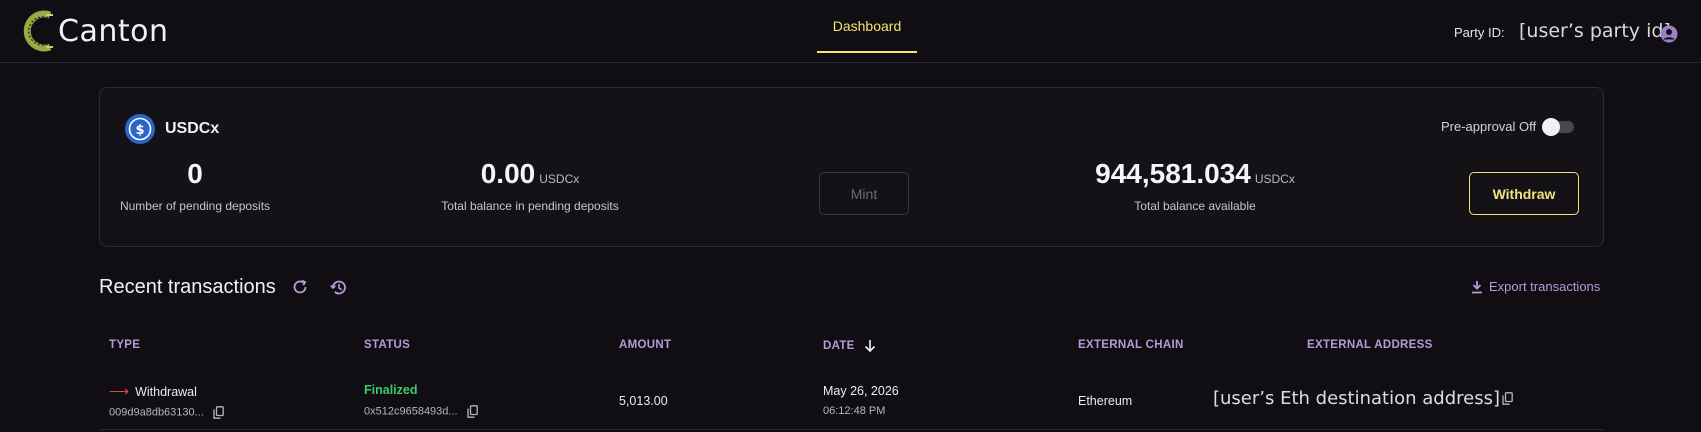  Describe the element at coordinates (1524, 193) in the screenshot. I see `withdraw-button: Withdraw` at that location.